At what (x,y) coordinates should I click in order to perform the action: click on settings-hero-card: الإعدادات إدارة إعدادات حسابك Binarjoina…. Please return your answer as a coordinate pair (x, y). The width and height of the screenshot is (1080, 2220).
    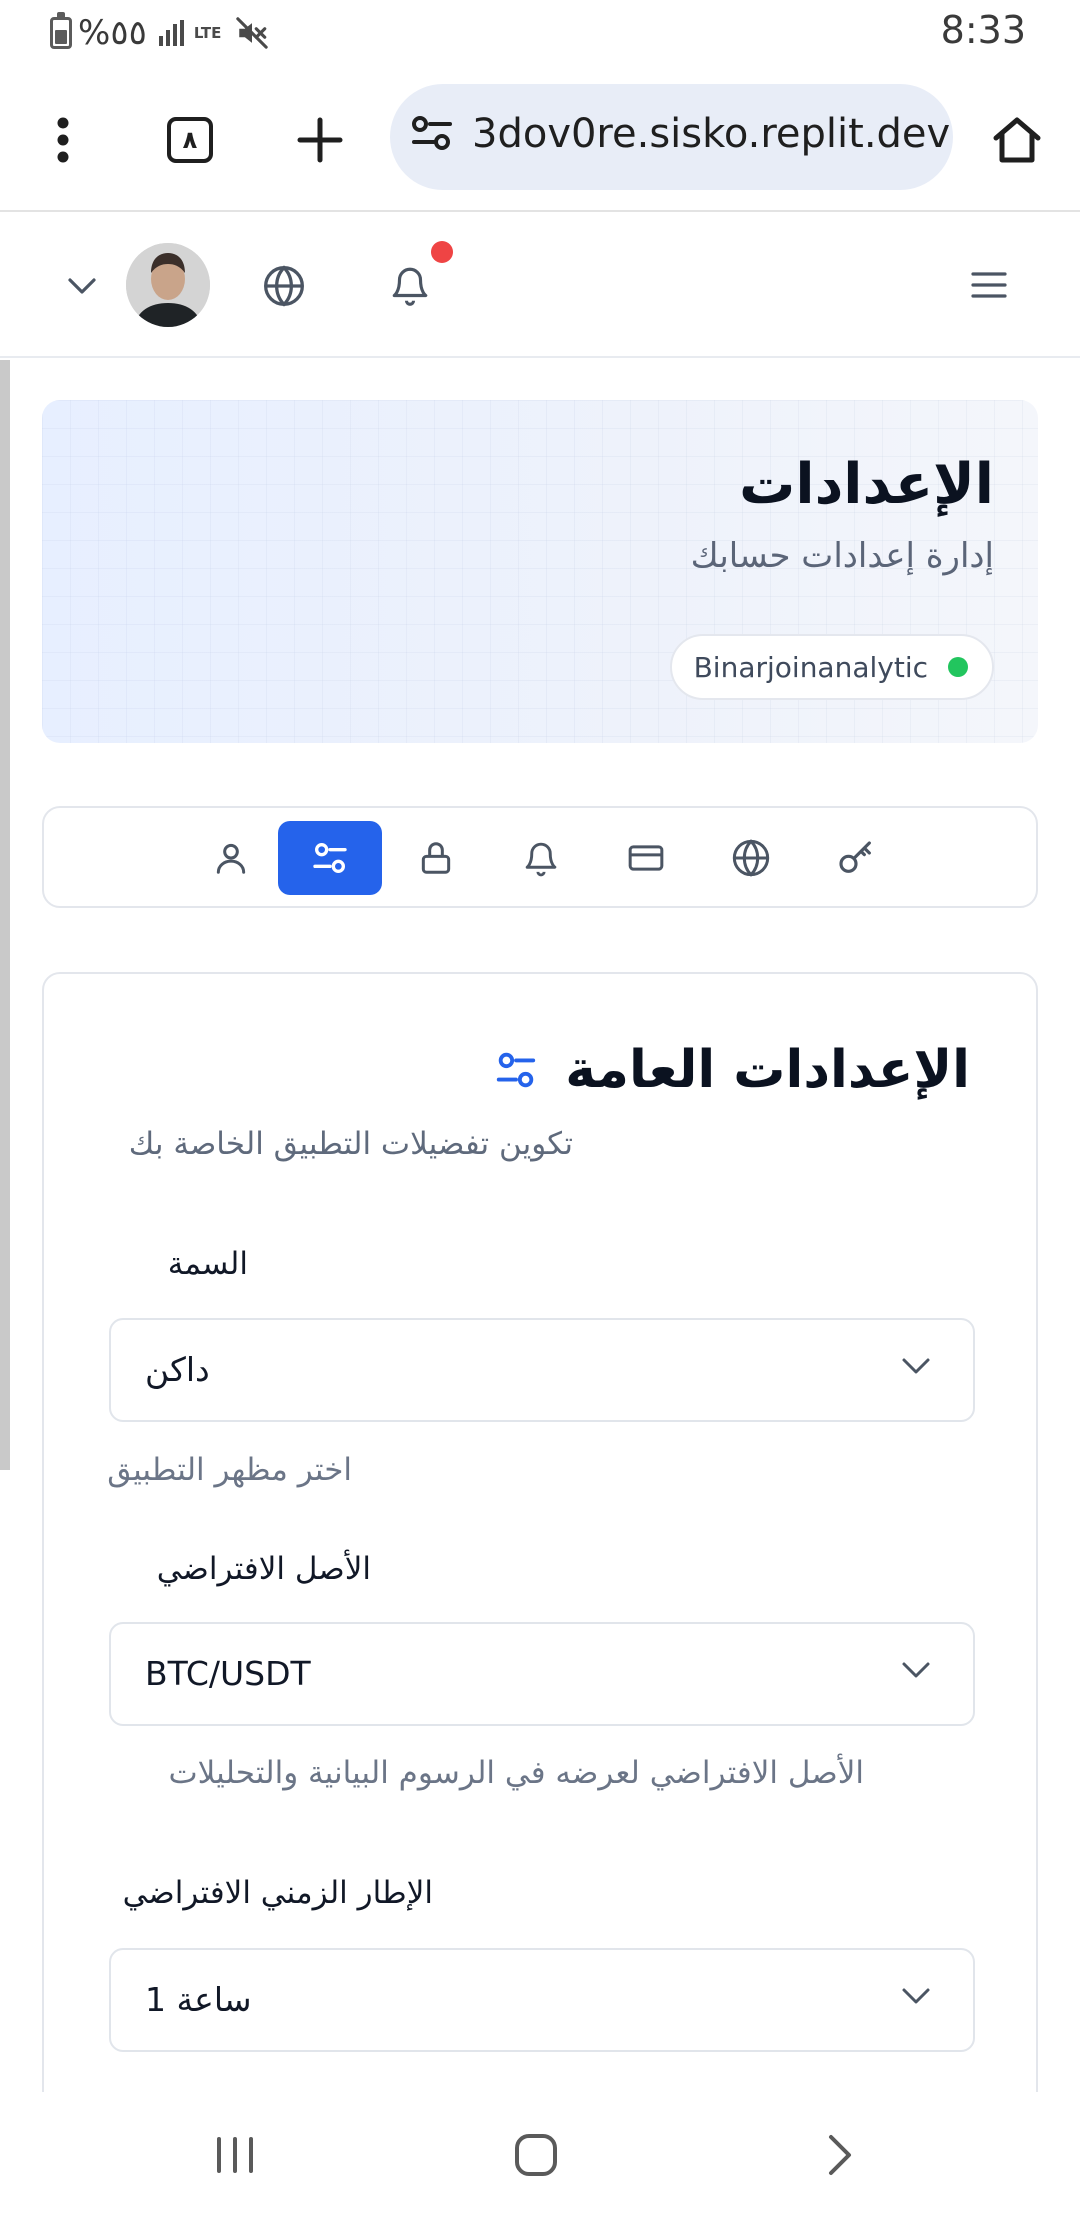
    Looking at the image, I should click on (540, 571).